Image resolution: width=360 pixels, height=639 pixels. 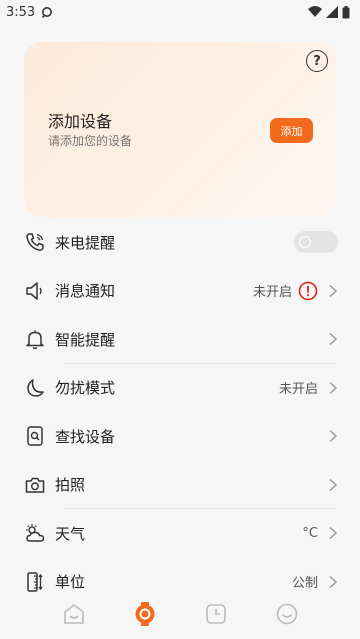 What do you see at coordinates (180, 291) in the screenshot?
I see `menu-item-message-notification: 消息通知 未开启` at bounding box center [180, 291].